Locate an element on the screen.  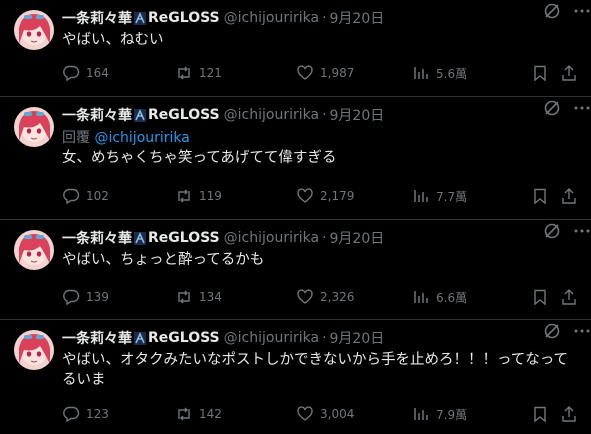
views-button: 7.9萬 is located at coordinates (439, 414).